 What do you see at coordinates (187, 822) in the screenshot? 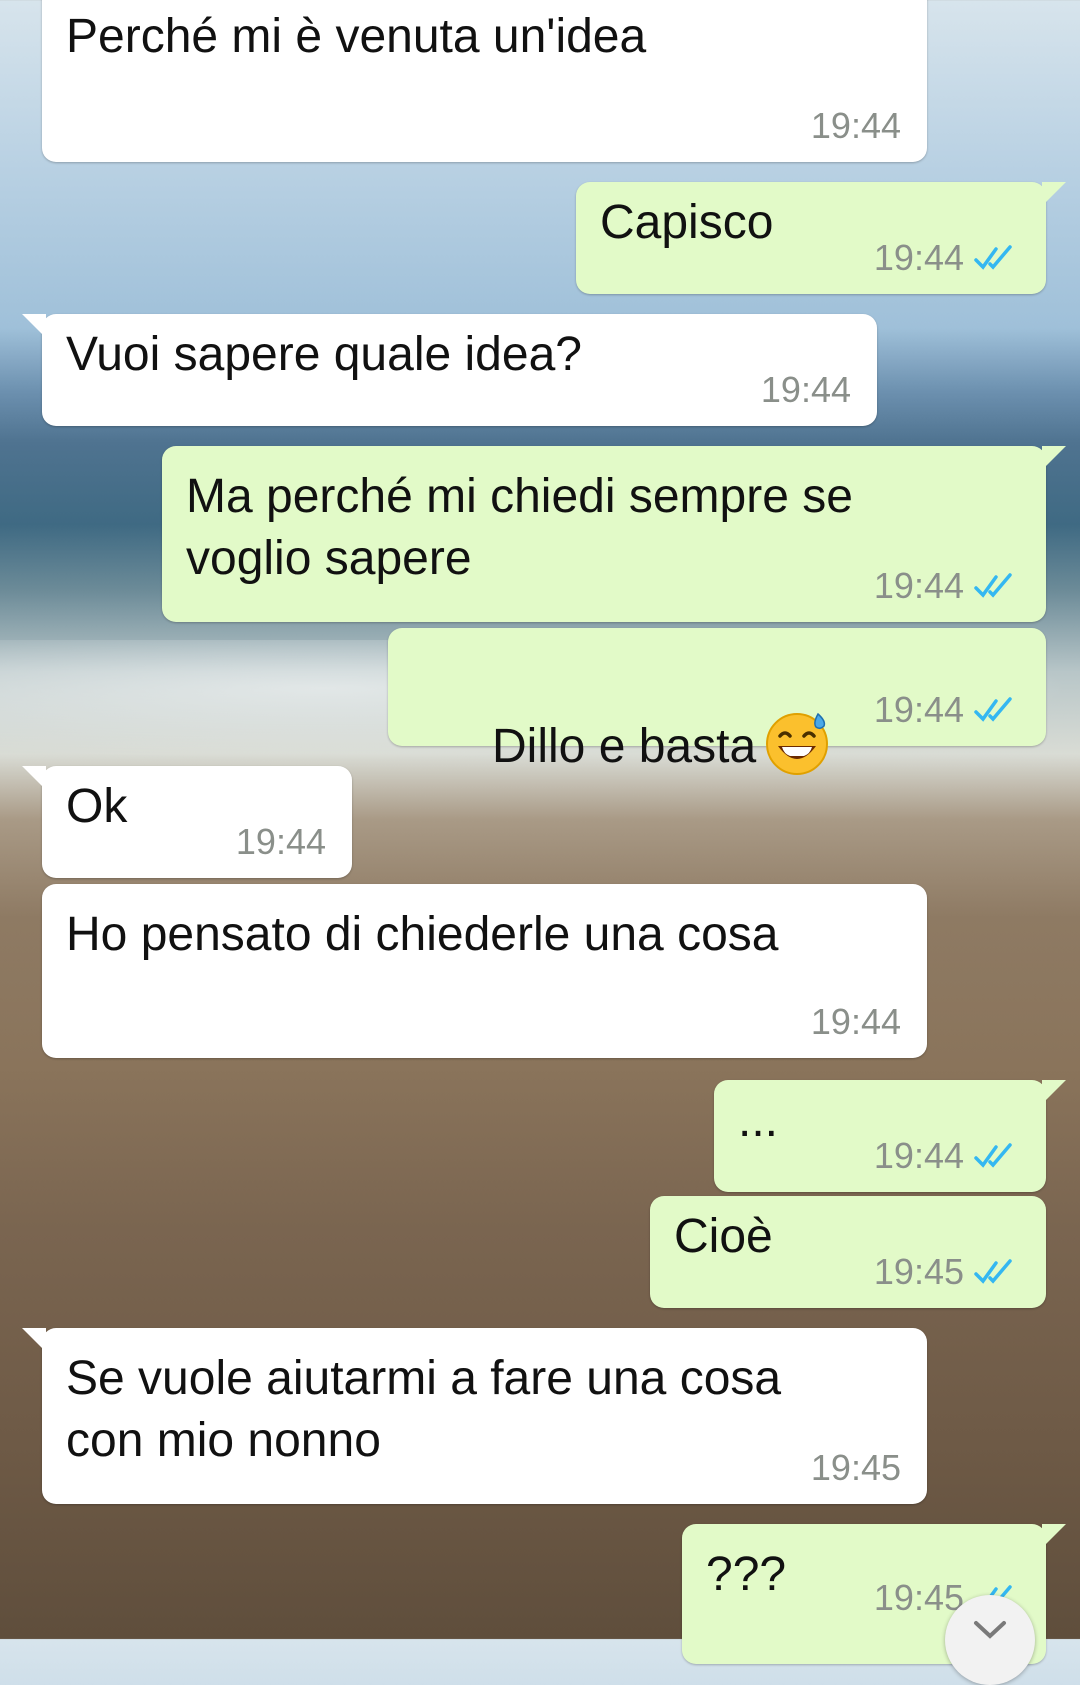
I see `message-incoming: Ok 19:44` at bounding box center [187, 822].